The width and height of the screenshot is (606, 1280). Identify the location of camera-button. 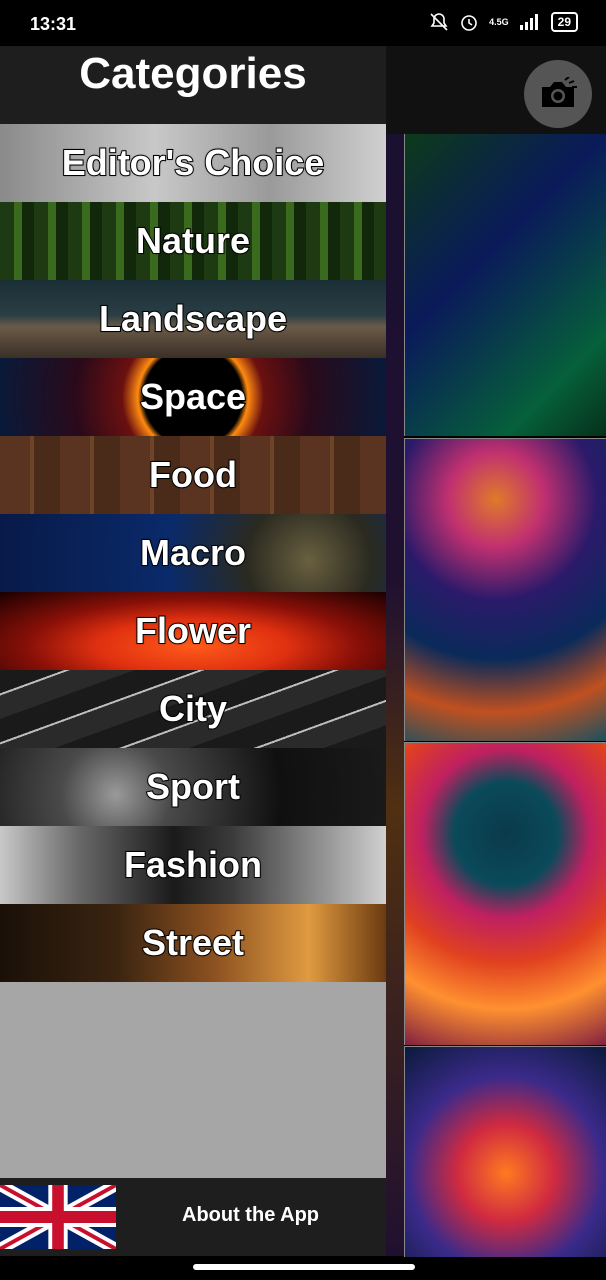
(558, 94).